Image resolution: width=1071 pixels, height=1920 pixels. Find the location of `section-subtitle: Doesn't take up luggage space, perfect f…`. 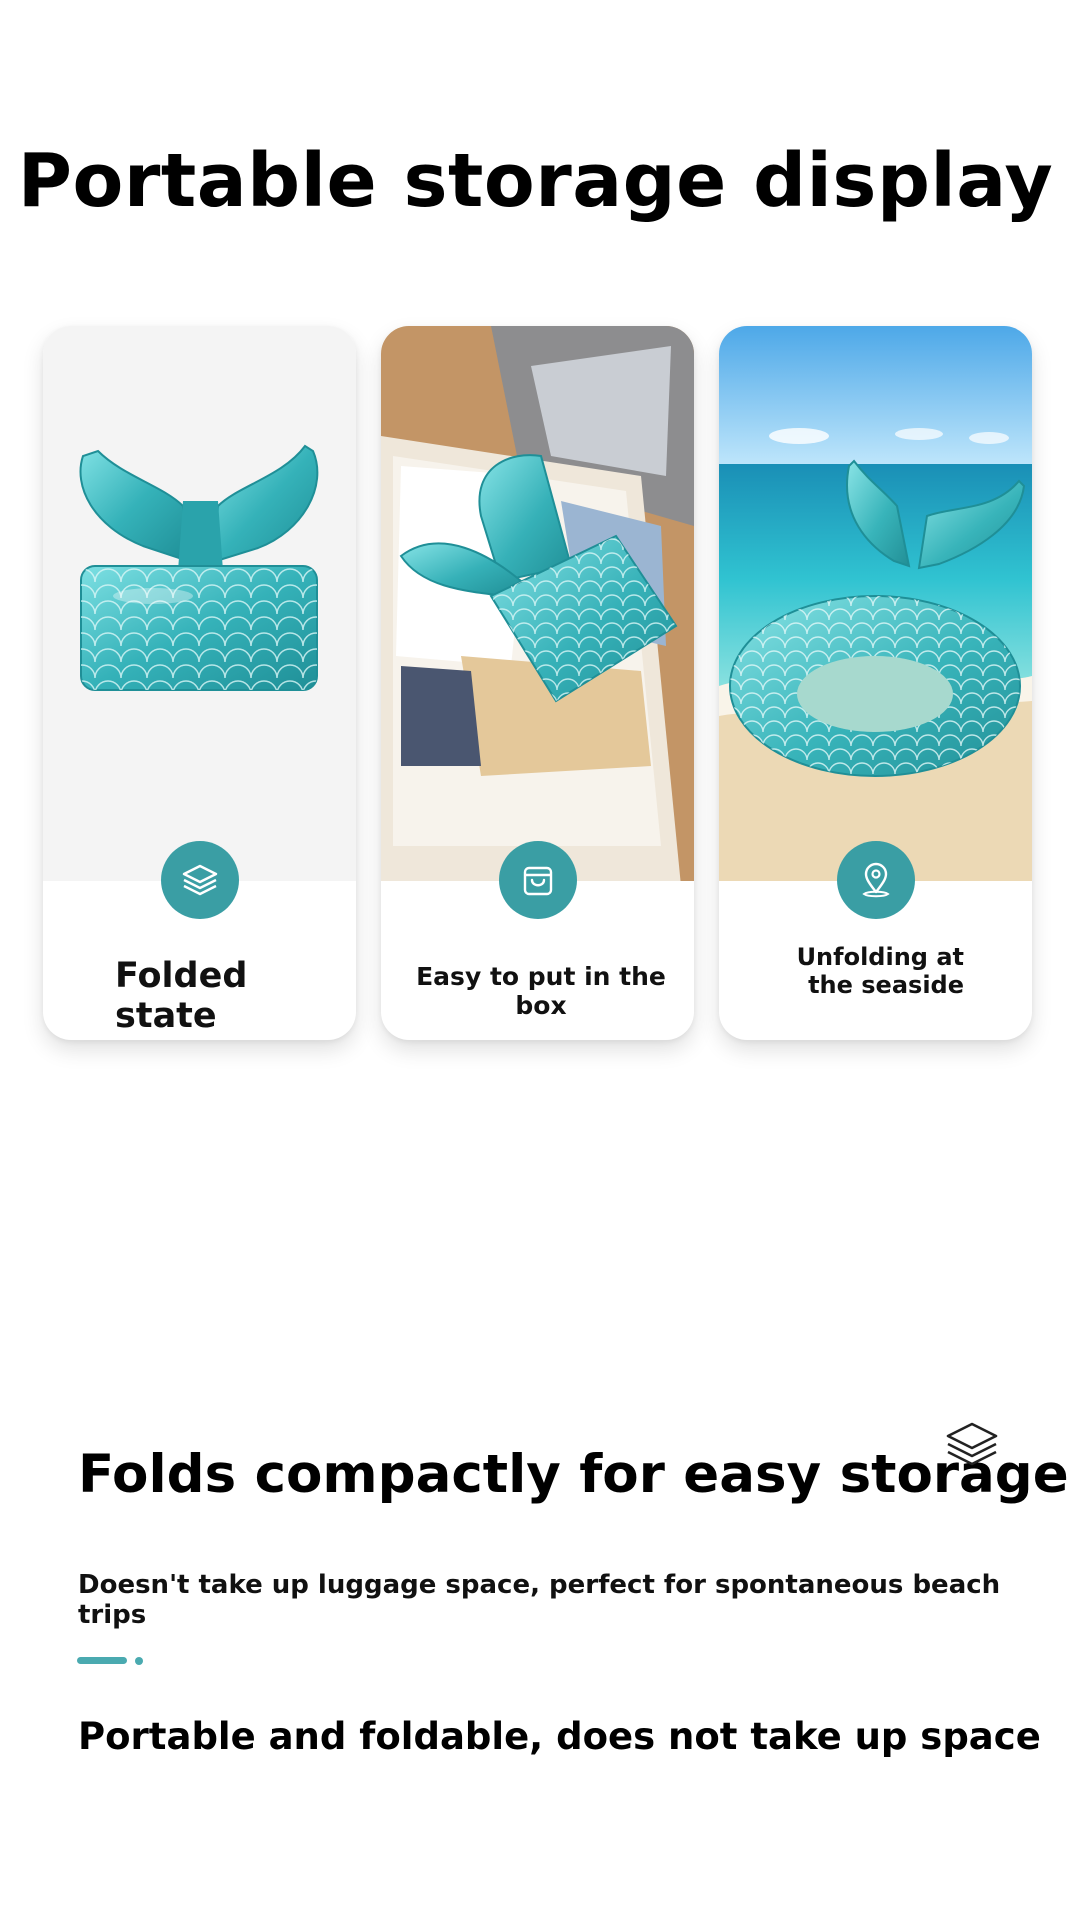

section-subtitle: Doesn't take up luggage space, perfect f… is located at coordinates (539, 1600).